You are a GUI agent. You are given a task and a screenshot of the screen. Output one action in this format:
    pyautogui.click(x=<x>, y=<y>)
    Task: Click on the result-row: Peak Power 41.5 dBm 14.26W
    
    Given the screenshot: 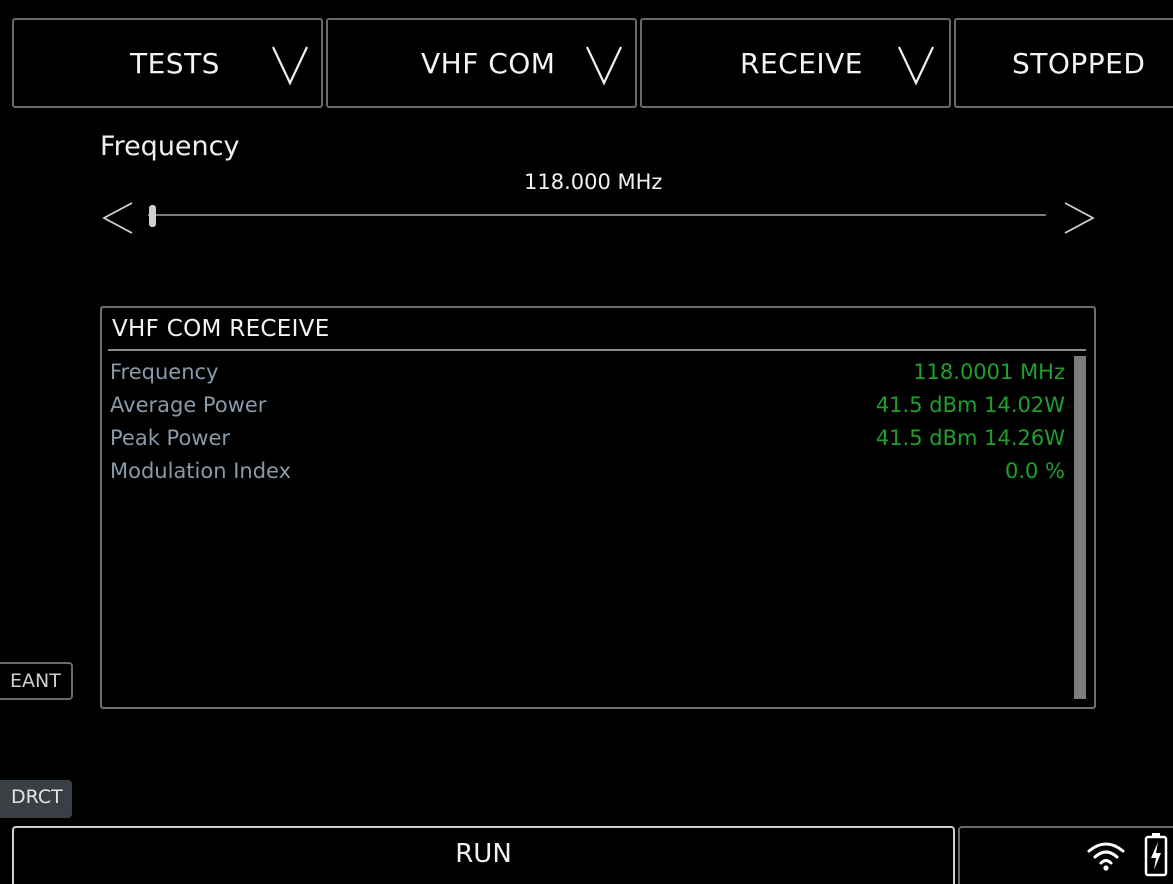 What is the action you would take?
    pyautogui.click(x=587, y=441)
    